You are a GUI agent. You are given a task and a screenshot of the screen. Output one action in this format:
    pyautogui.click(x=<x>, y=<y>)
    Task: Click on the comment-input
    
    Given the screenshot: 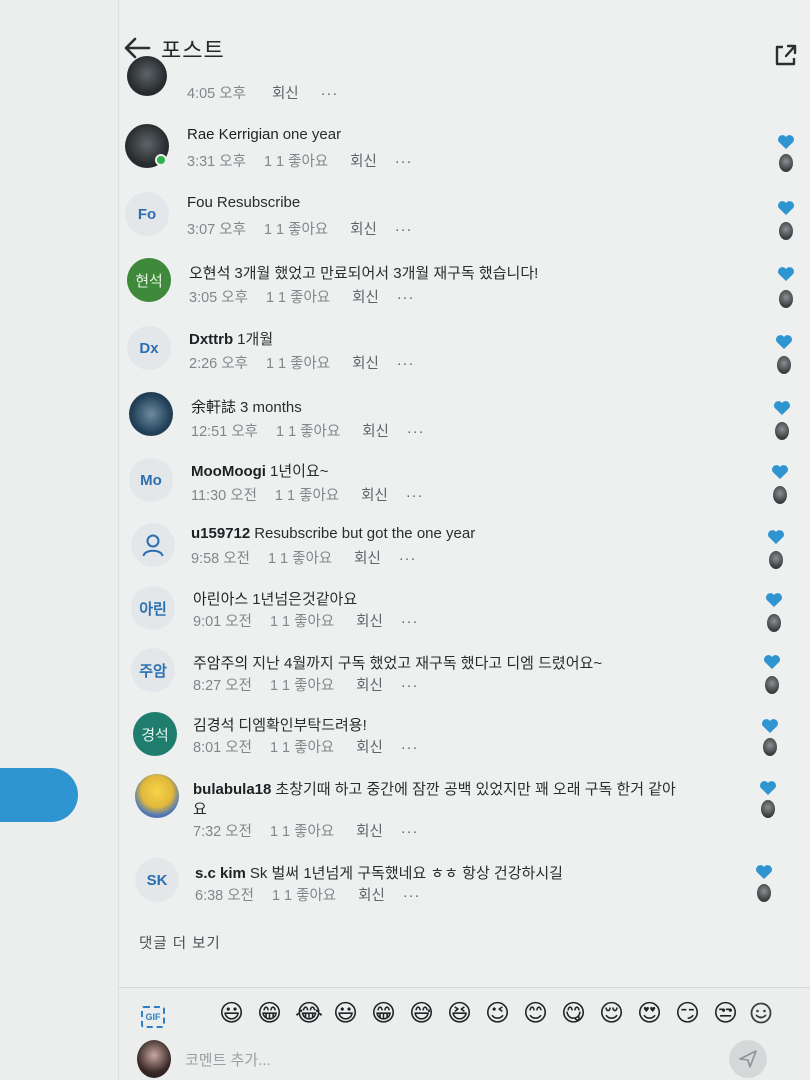 What is the action you would take?
    pyautogui.click(x=445, y=1060)
    